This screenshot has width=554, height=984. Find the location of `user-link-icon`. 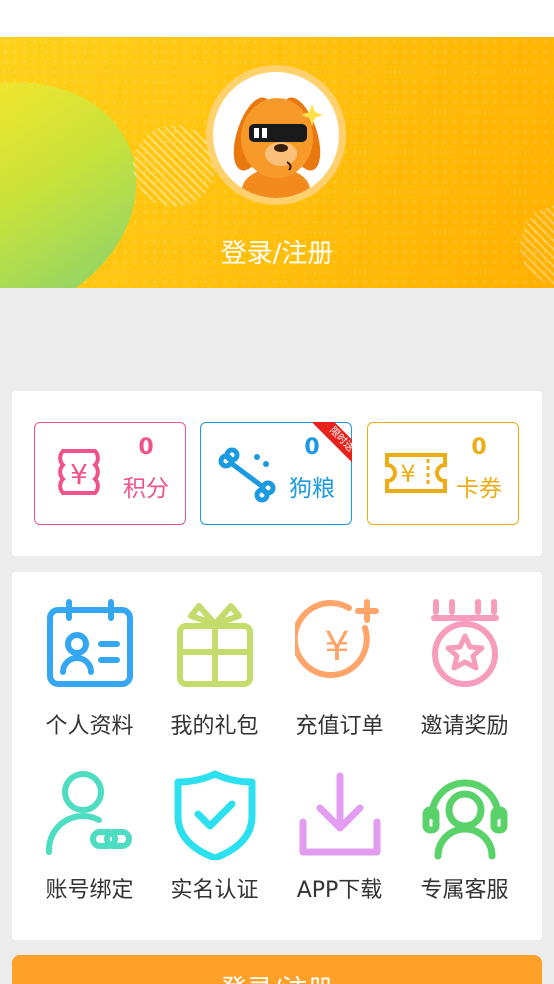

user-link-icon is located at coordinates (88, 813).